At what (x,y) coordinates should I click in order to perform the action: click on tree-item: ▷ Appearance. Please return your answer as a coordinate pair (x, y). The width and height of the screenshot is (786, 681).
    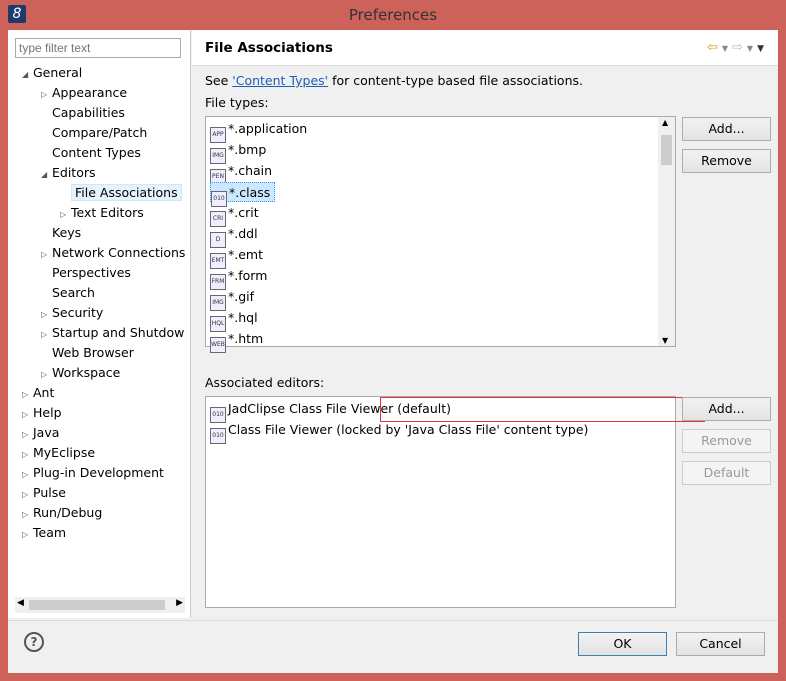
    Looking at the image, I should click on (84, 93).